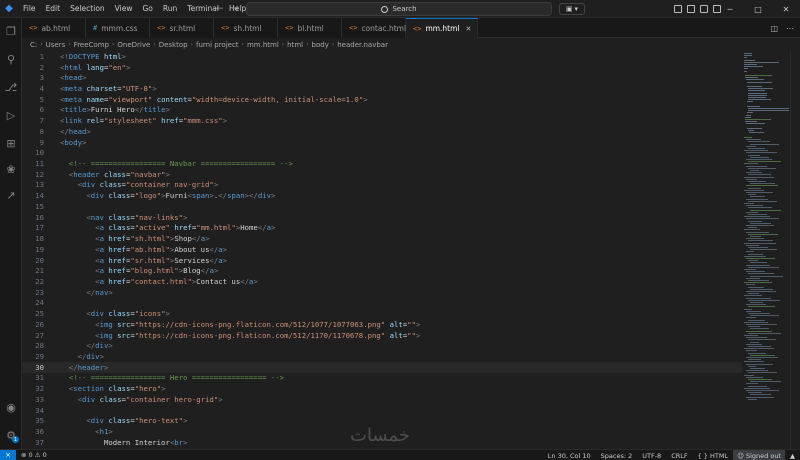 The width and height of the screenshot is (800, 460). Describe the element at coordinates (33, 45) in the screenshot. I see `breadcrumb-item: C:` at that location.